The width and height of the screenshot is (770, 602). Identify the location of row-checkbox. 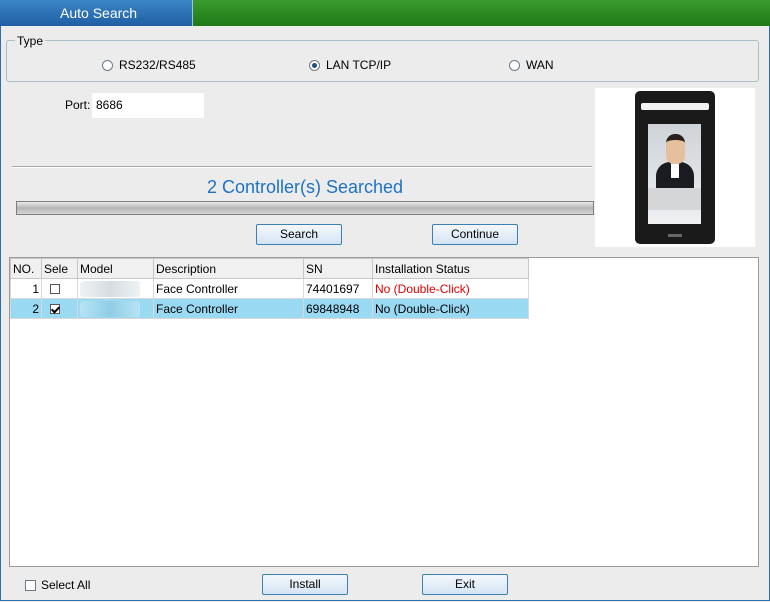
(55, 289).